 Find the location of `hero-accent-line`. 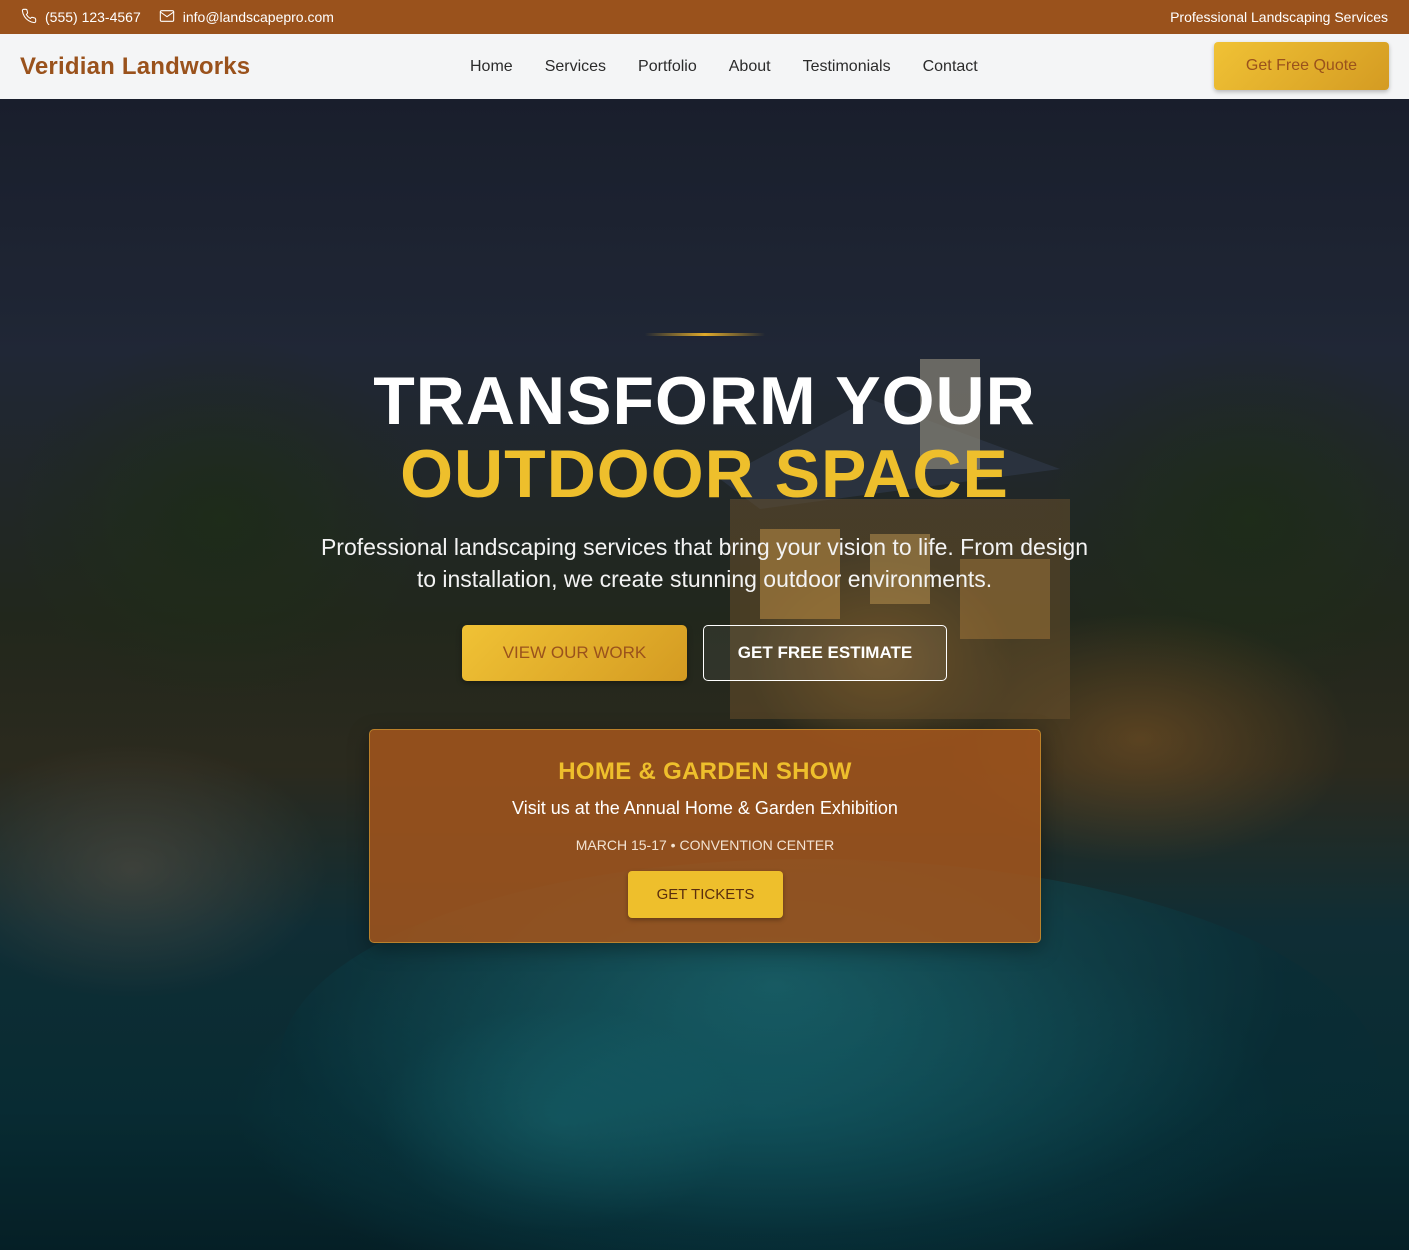

hero-accent-line is located at coordinates (705, 334).